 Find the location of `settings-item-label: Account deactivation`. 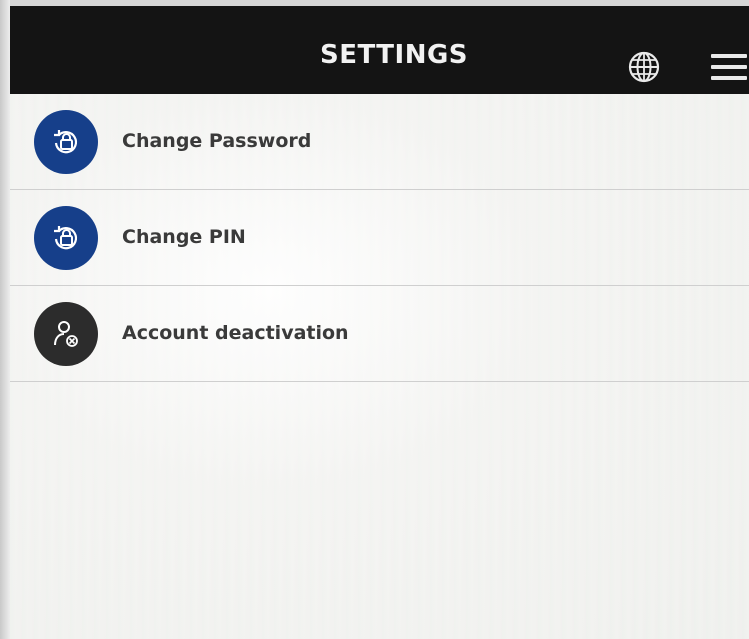

settings-item-label: Account deactivation is located at coordinates (235, 333).